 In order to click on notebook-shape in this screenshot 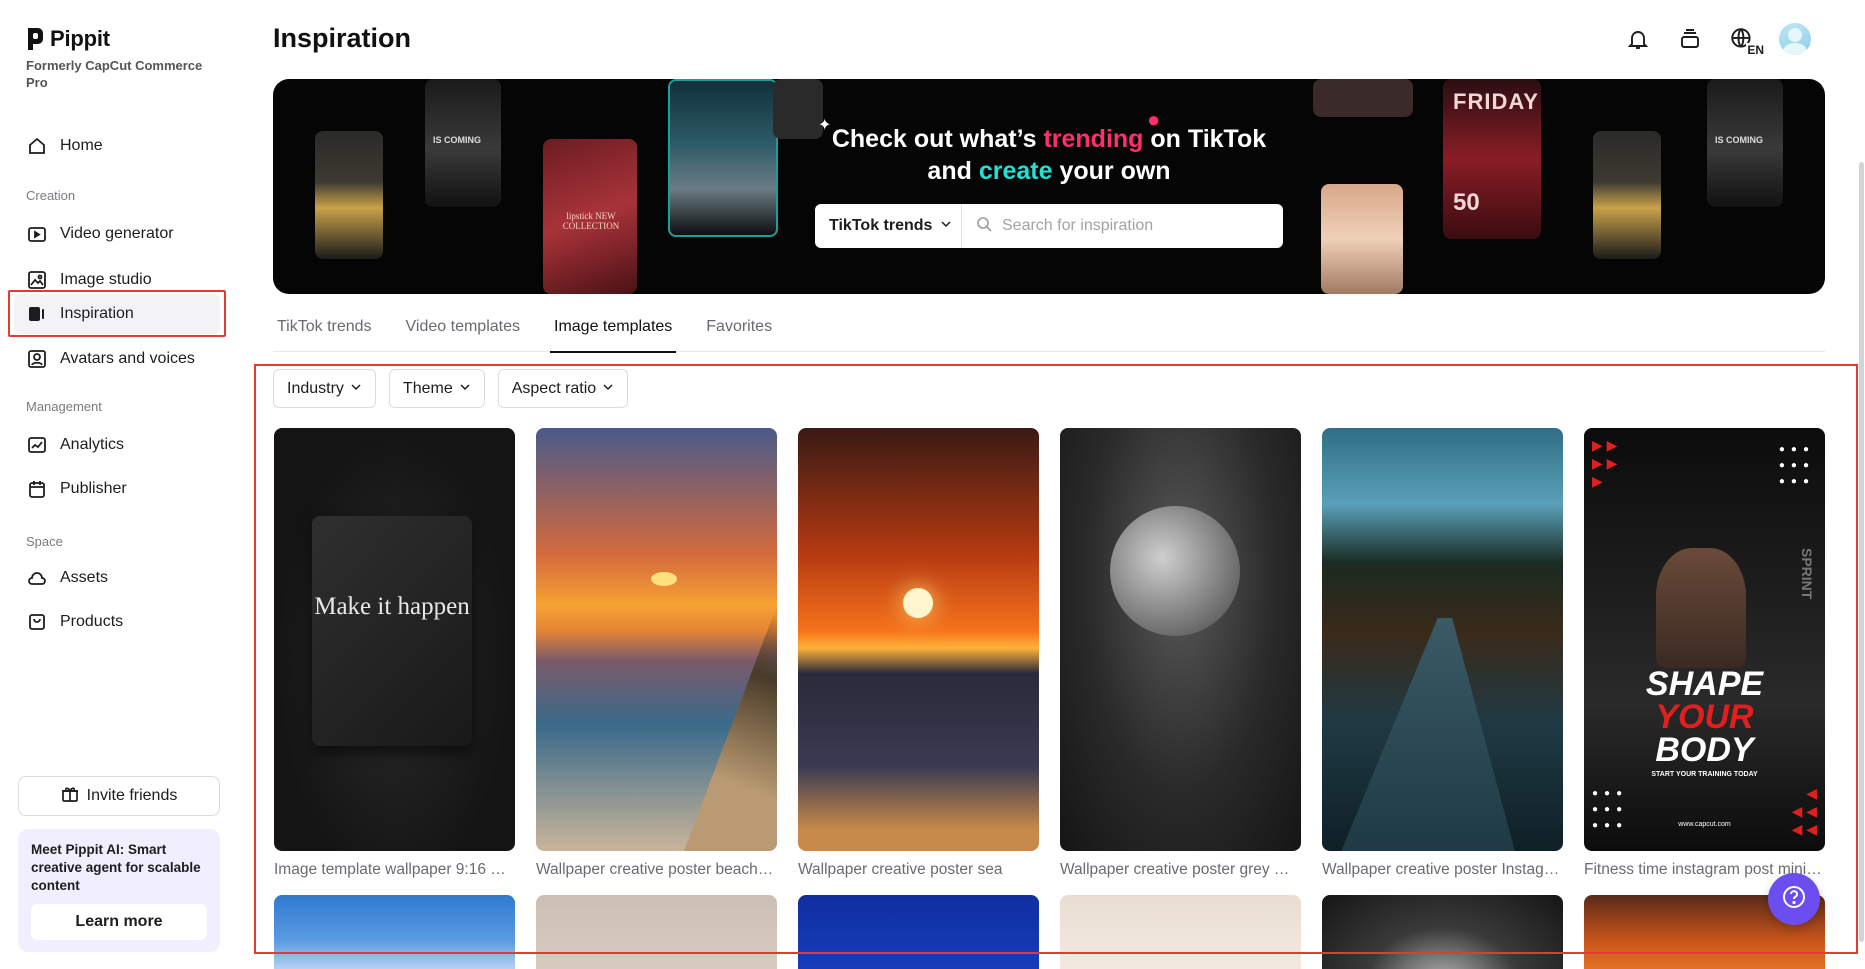, I will do `click(392, 631)`.